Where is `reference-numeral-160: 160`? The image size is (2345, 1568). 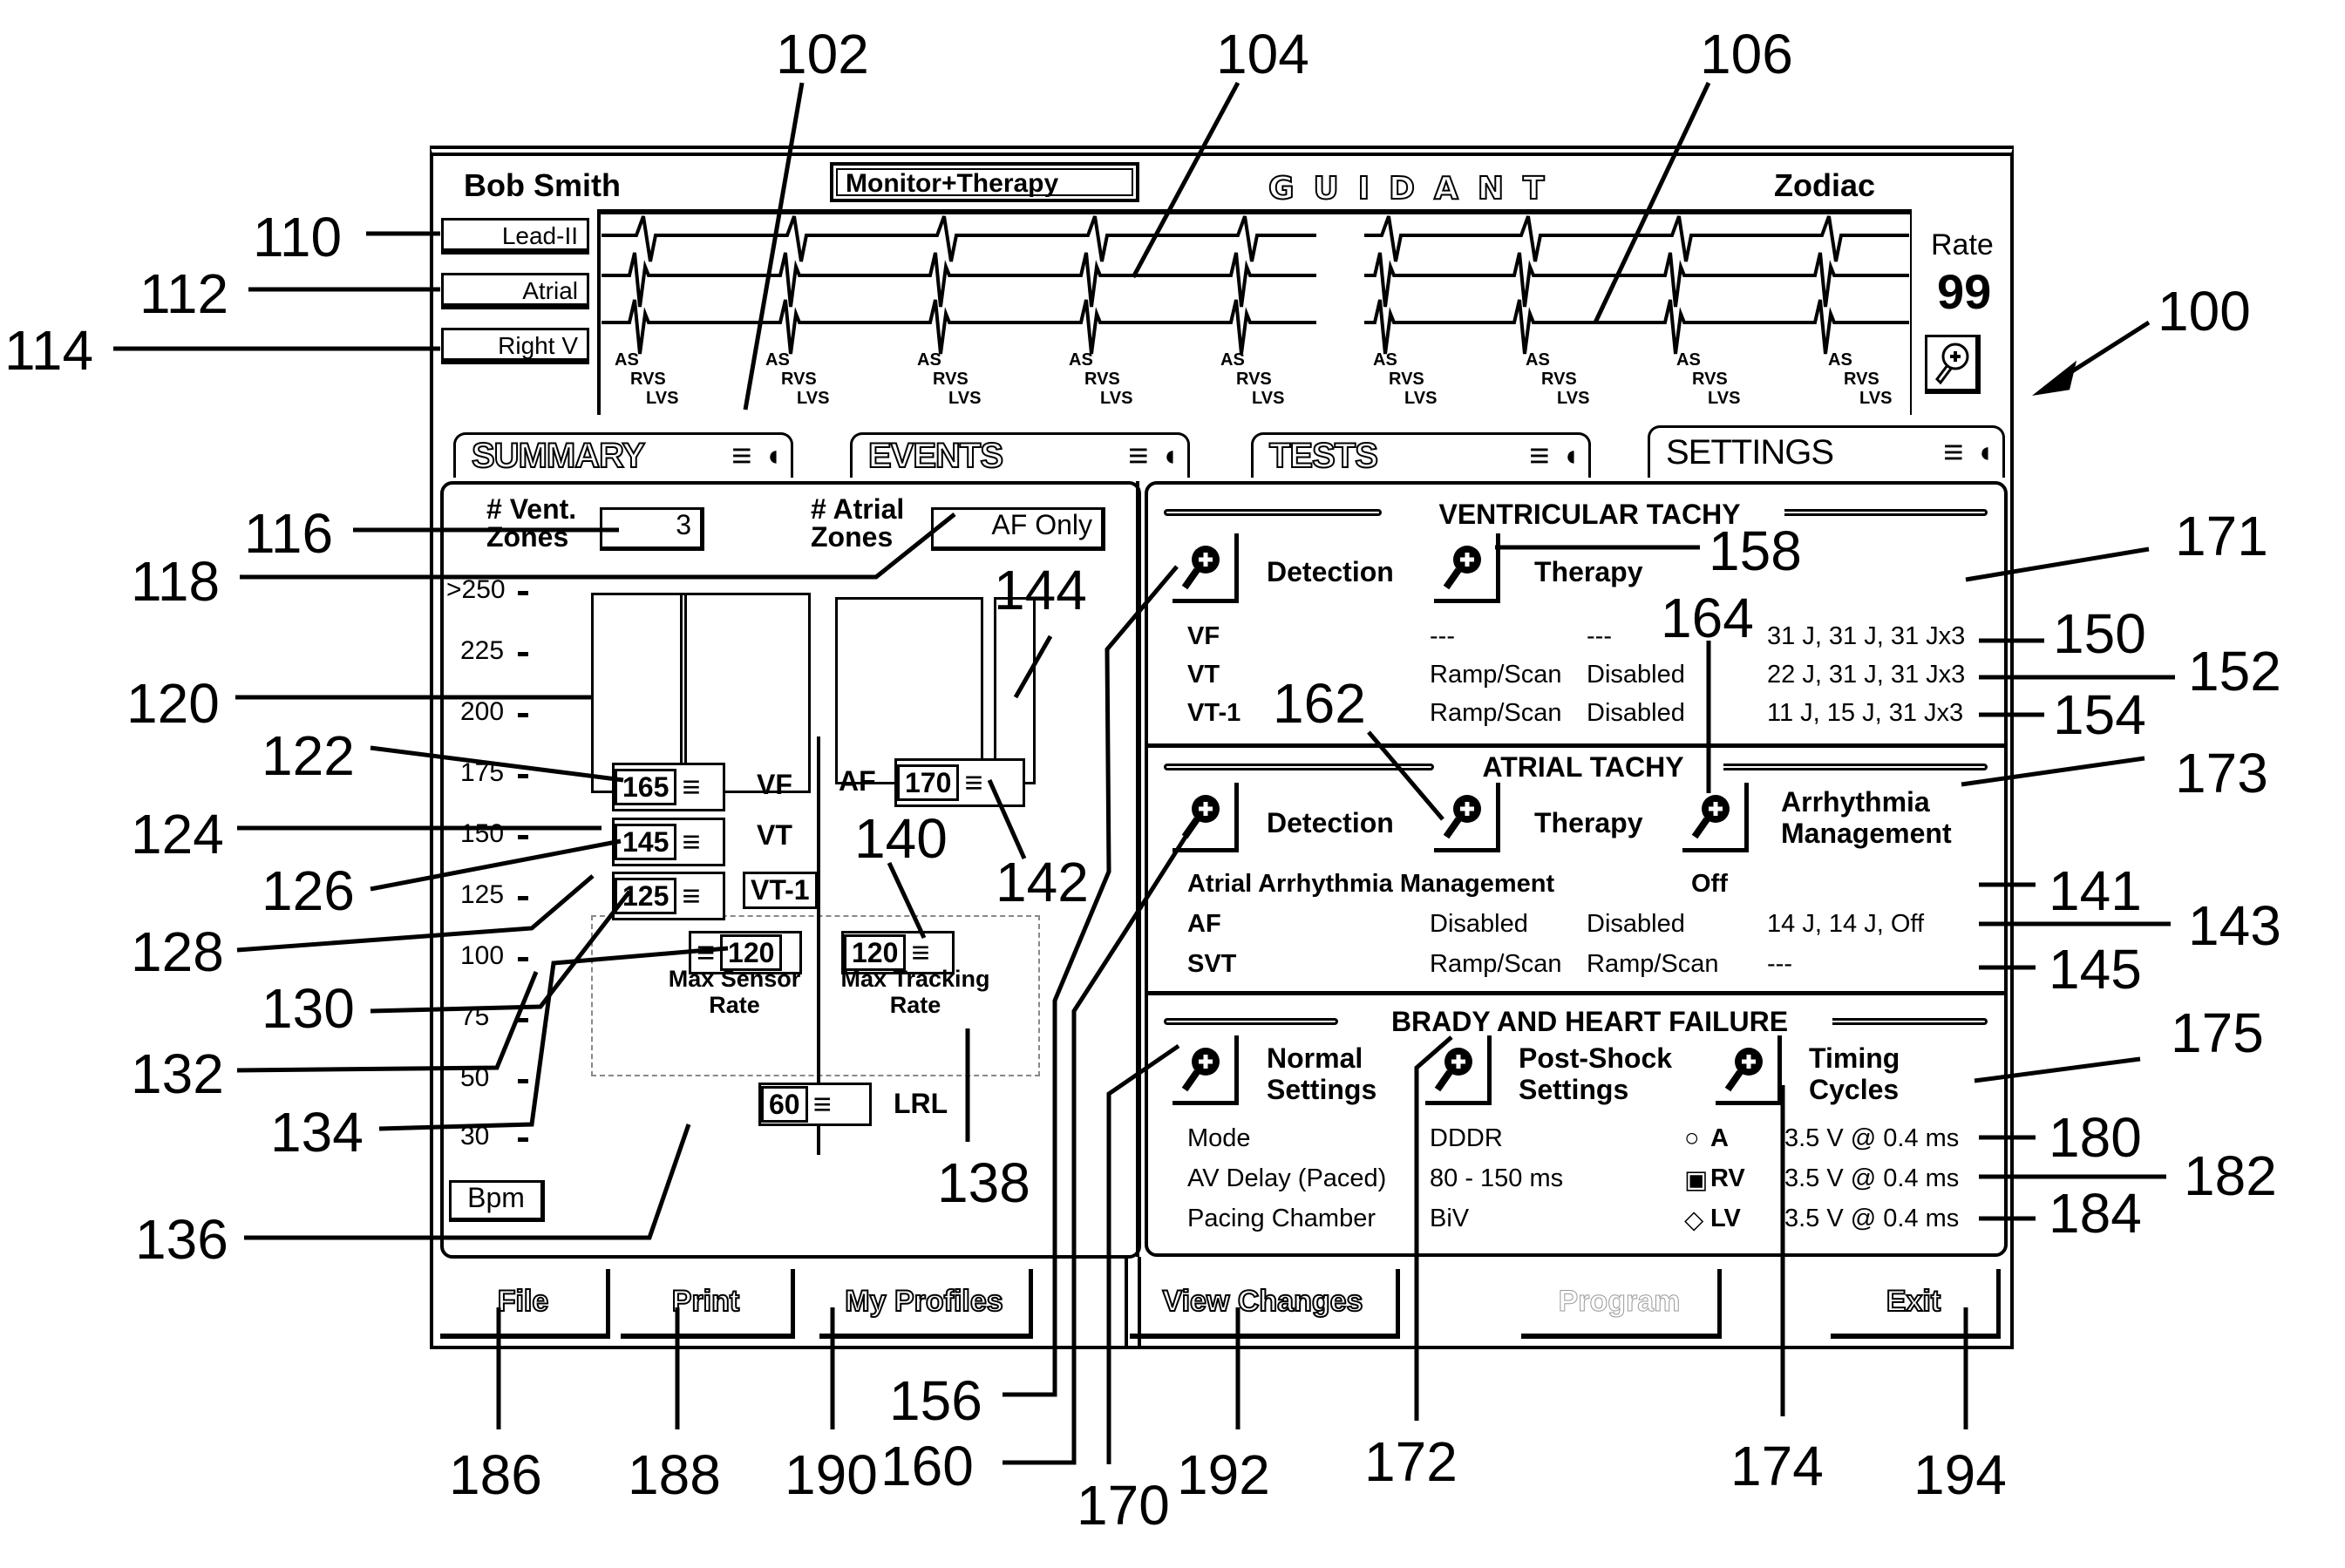
reference-numeral-160: 160 is located at coordinates (927, 1466).